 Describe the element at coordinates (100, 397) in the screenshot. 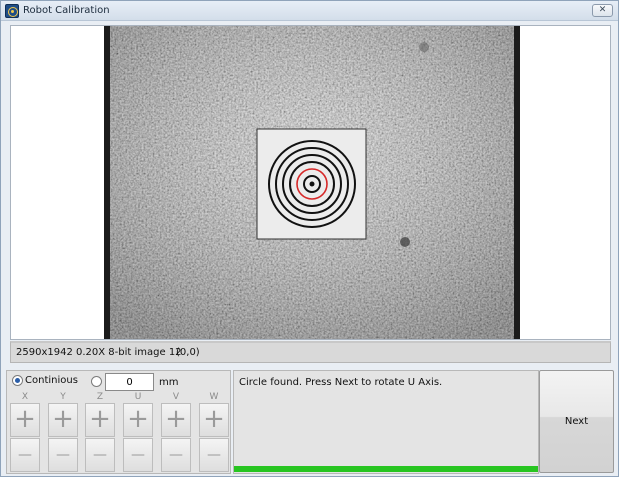

I see `axis-label-z: Z` at that location.